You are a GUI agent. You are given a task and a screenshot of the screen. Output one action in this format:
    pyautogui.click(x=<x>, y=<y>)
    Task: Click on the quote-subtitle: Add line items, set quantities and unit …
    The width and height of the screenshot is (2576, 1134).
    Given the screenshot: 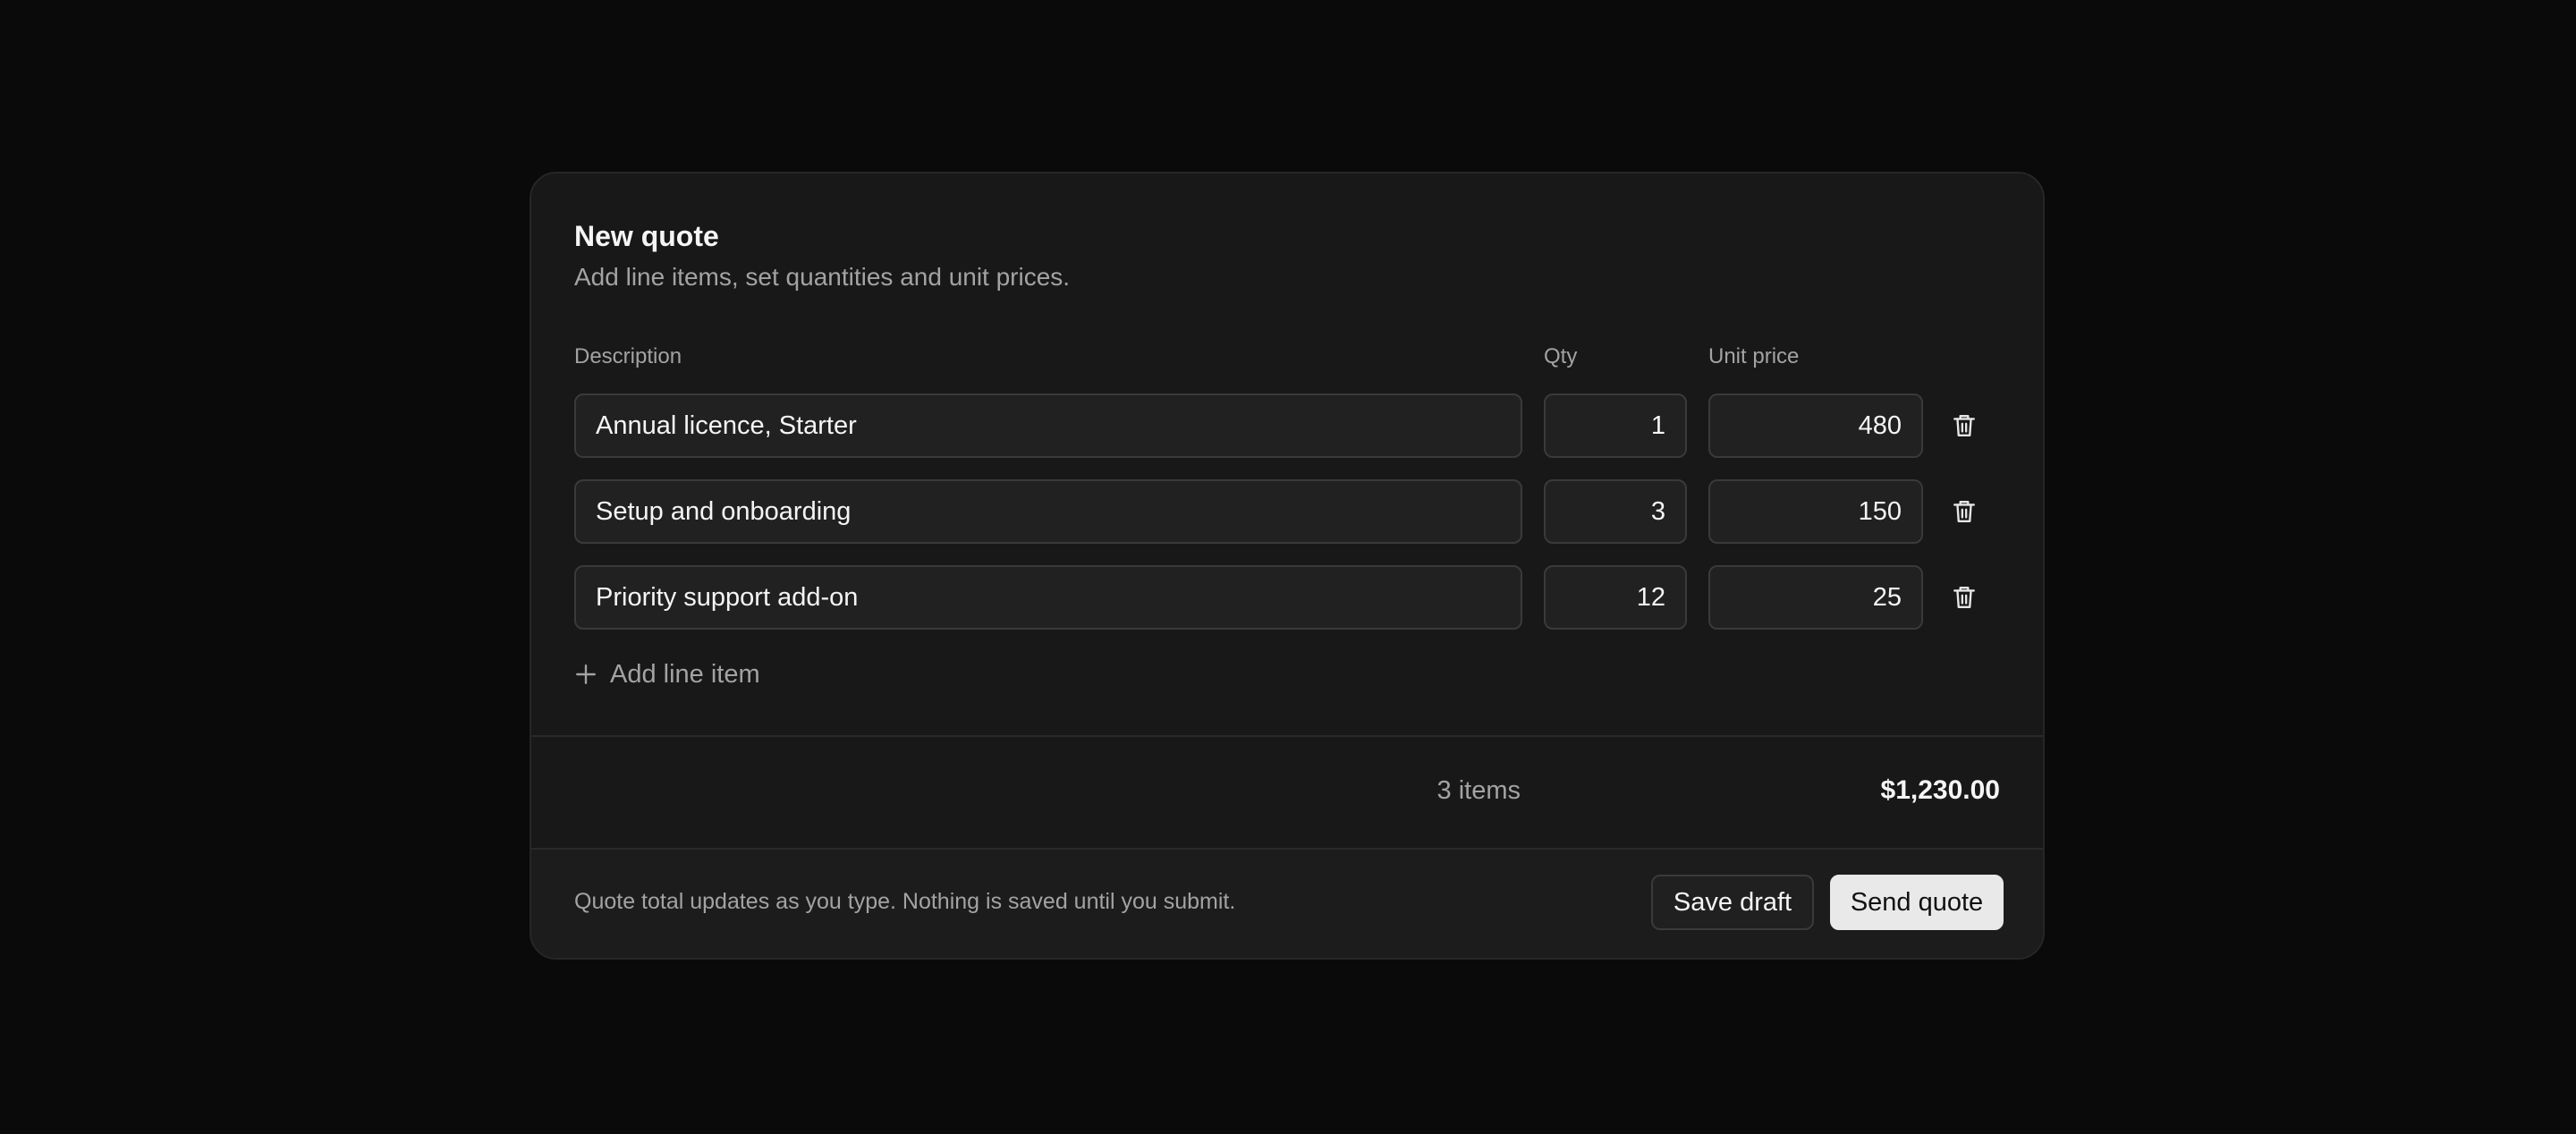 What is the action you would take?
    pyautogui.click(x=822, y=277)
    